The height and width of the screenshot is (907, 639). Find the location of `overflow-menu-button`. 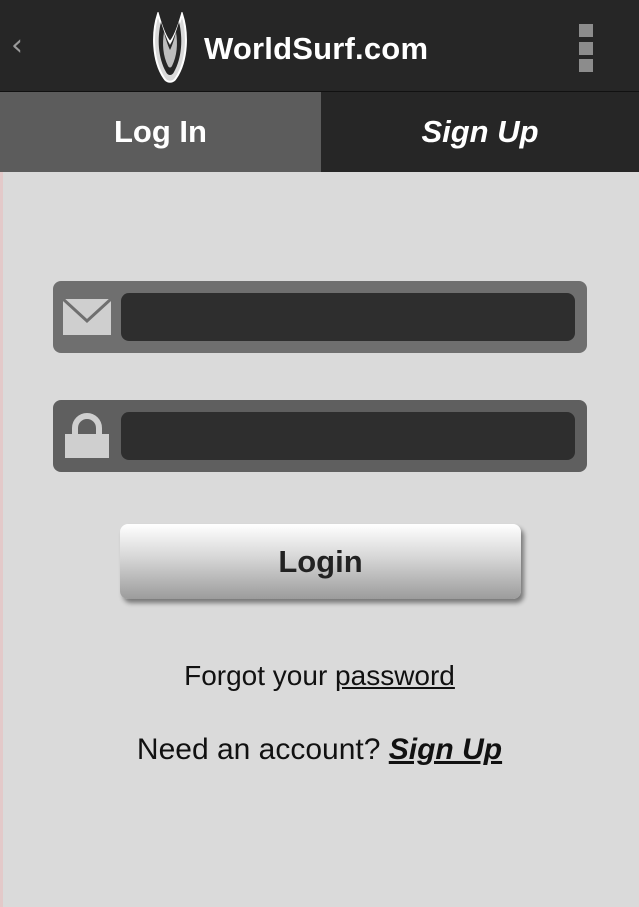

overflow-menu-button is located at coordinates (586, 48).